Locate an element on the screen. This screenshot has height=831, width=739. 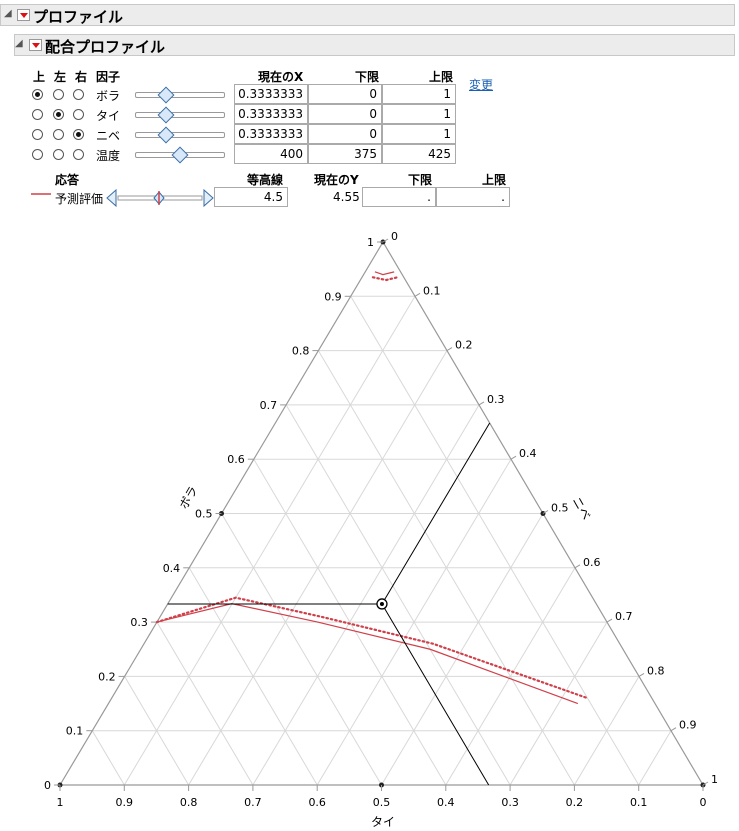
tick-label-tai: 0.4 is located at coordinates (446, 802).